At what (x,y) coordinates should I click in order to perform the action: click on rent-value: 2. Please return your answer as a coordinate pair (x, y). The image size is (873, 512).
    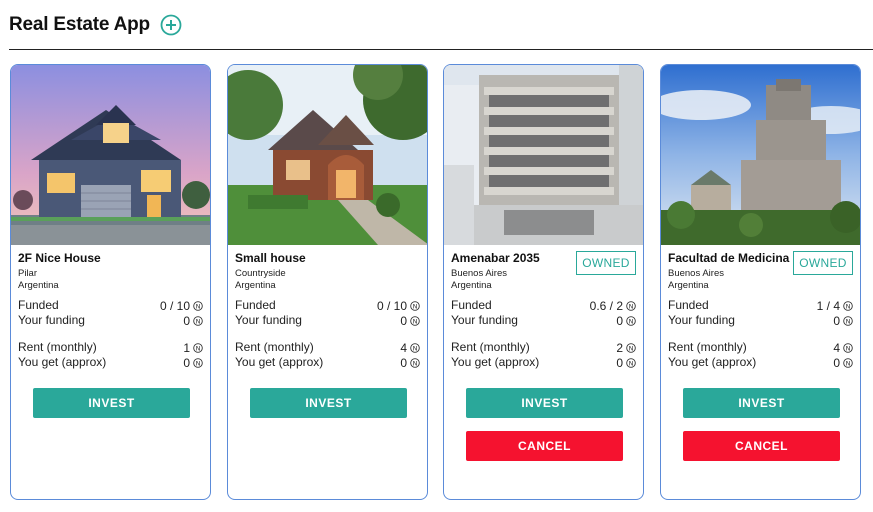
    Looking at the image, I should click on (619, 347).